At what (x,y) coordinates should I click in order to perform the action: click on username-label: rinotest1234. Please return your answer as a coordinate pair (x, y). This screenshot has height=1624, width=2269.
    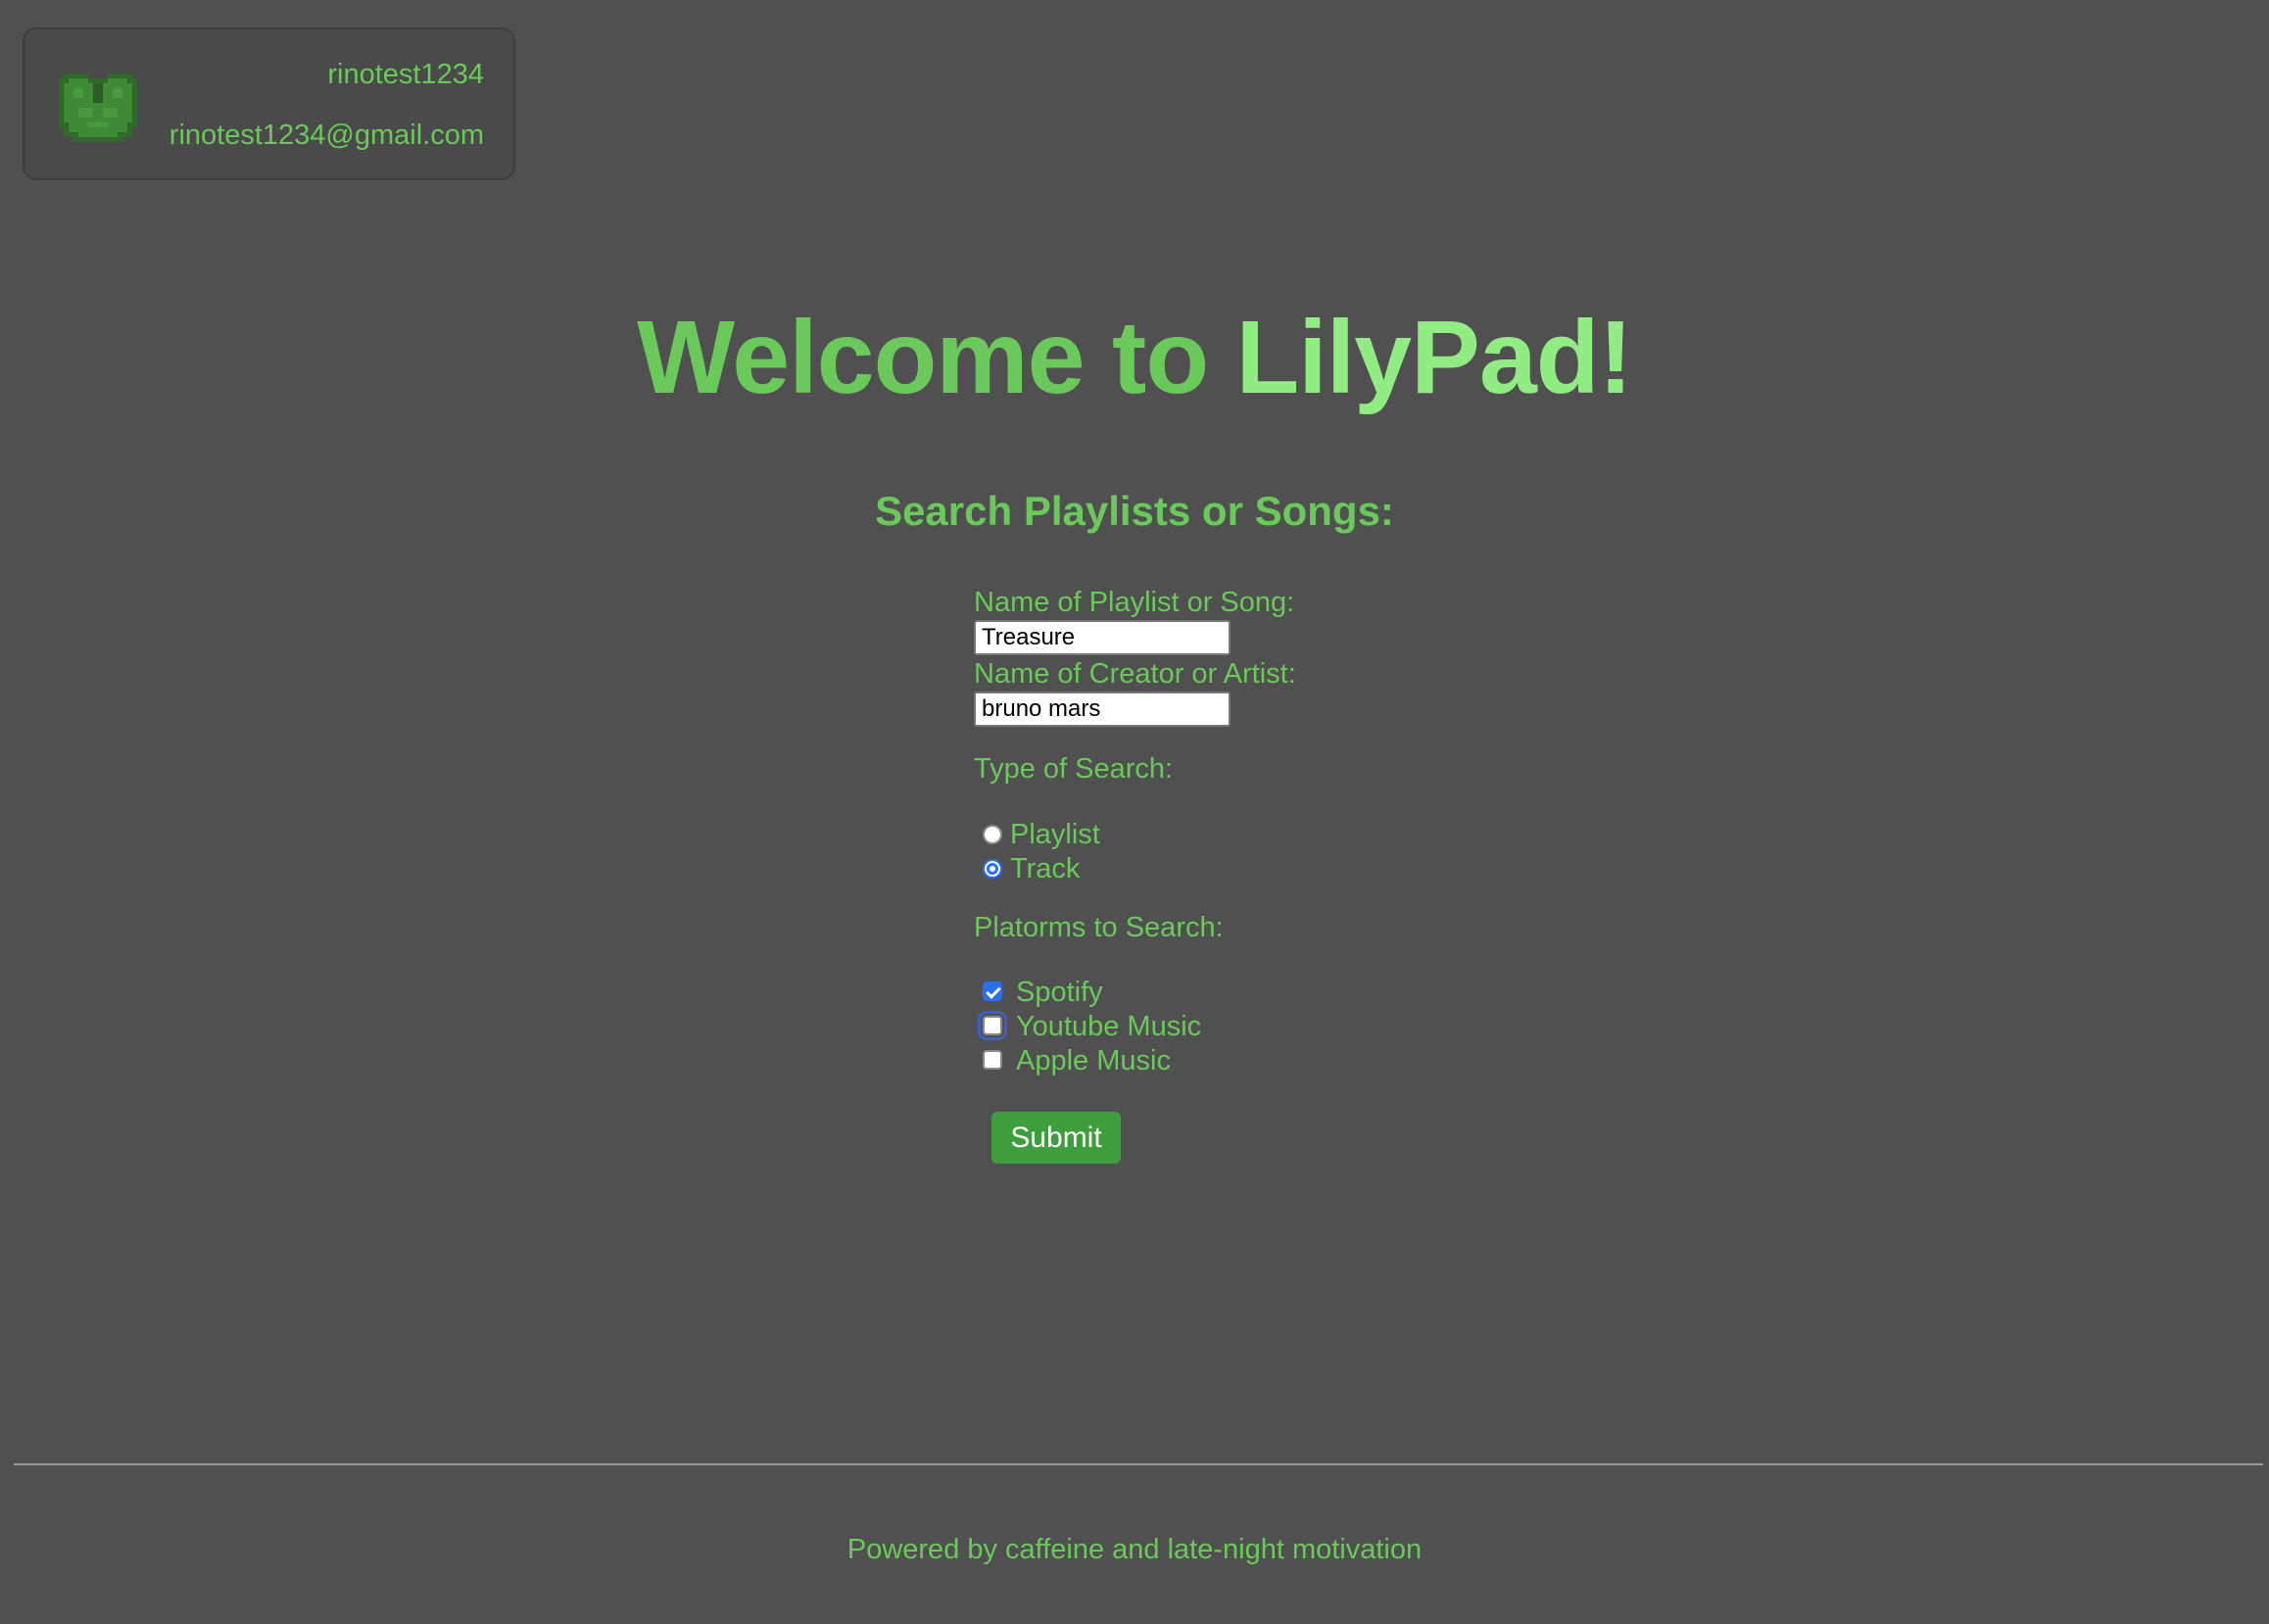
    Looking at the image, I should click on (405, 74).